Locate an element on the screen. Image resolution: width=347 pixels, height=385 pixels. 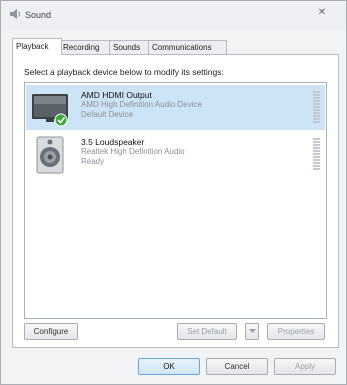
title-bar: Sound ✕ is located at coordinates (173, 15).